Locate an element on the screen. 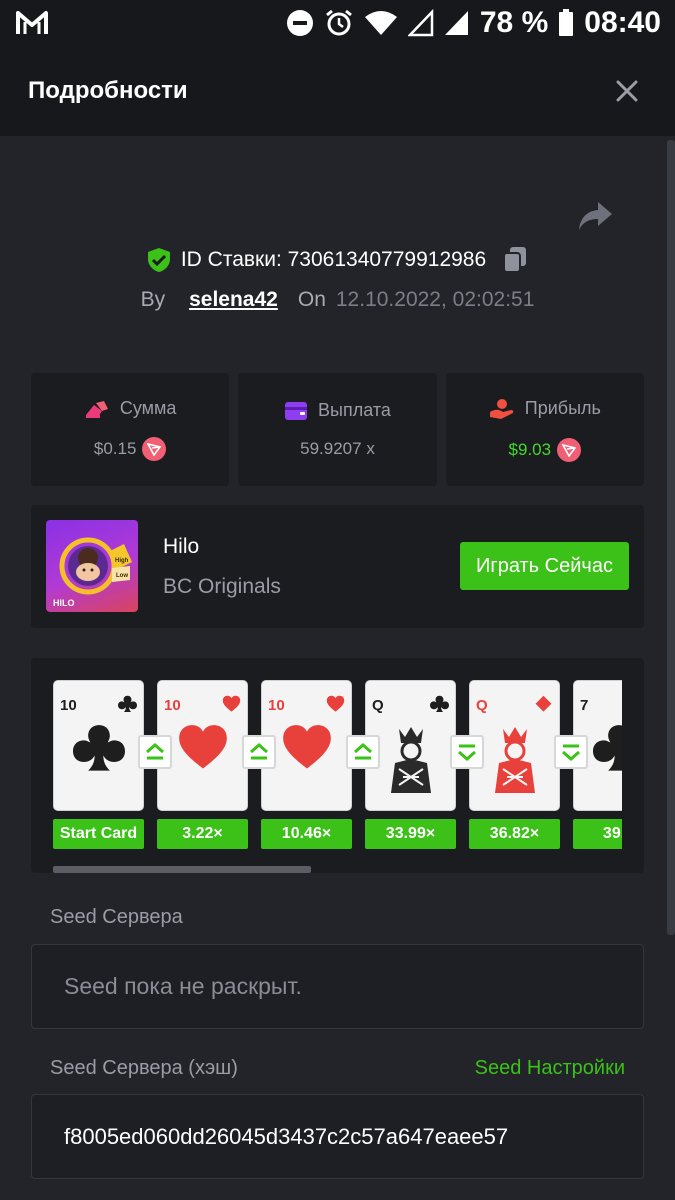 This screenshot has width=675, height=1200. server-seed-hash-label: Seed Сервера (хэш) is located at coordinates (144, 1068).